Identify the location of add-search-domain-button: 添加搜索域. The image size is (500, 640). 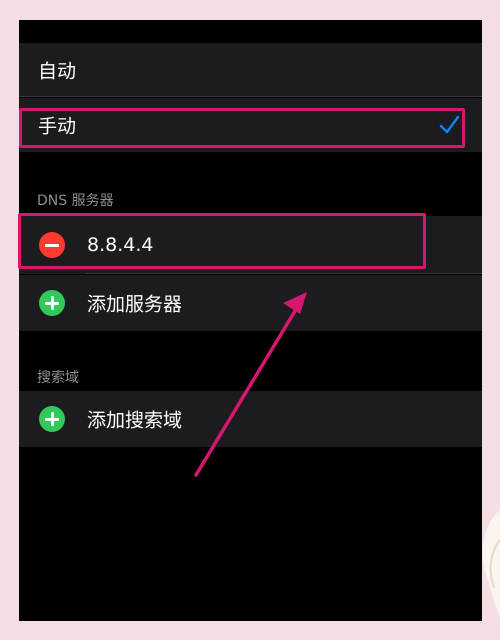
(250, 419).